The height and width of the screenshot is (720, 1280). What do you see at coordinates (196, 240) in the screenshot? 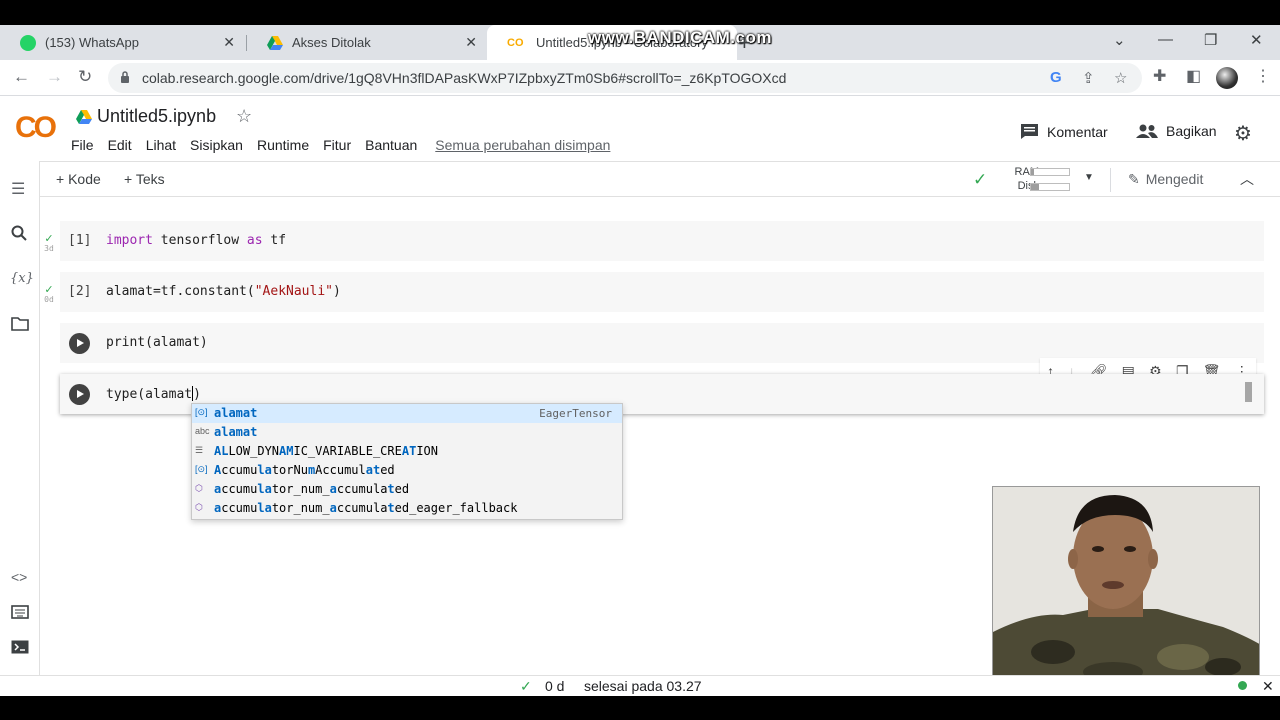
I see `cell-code: import tensorflow as tf` at bounding box center [196, 240].